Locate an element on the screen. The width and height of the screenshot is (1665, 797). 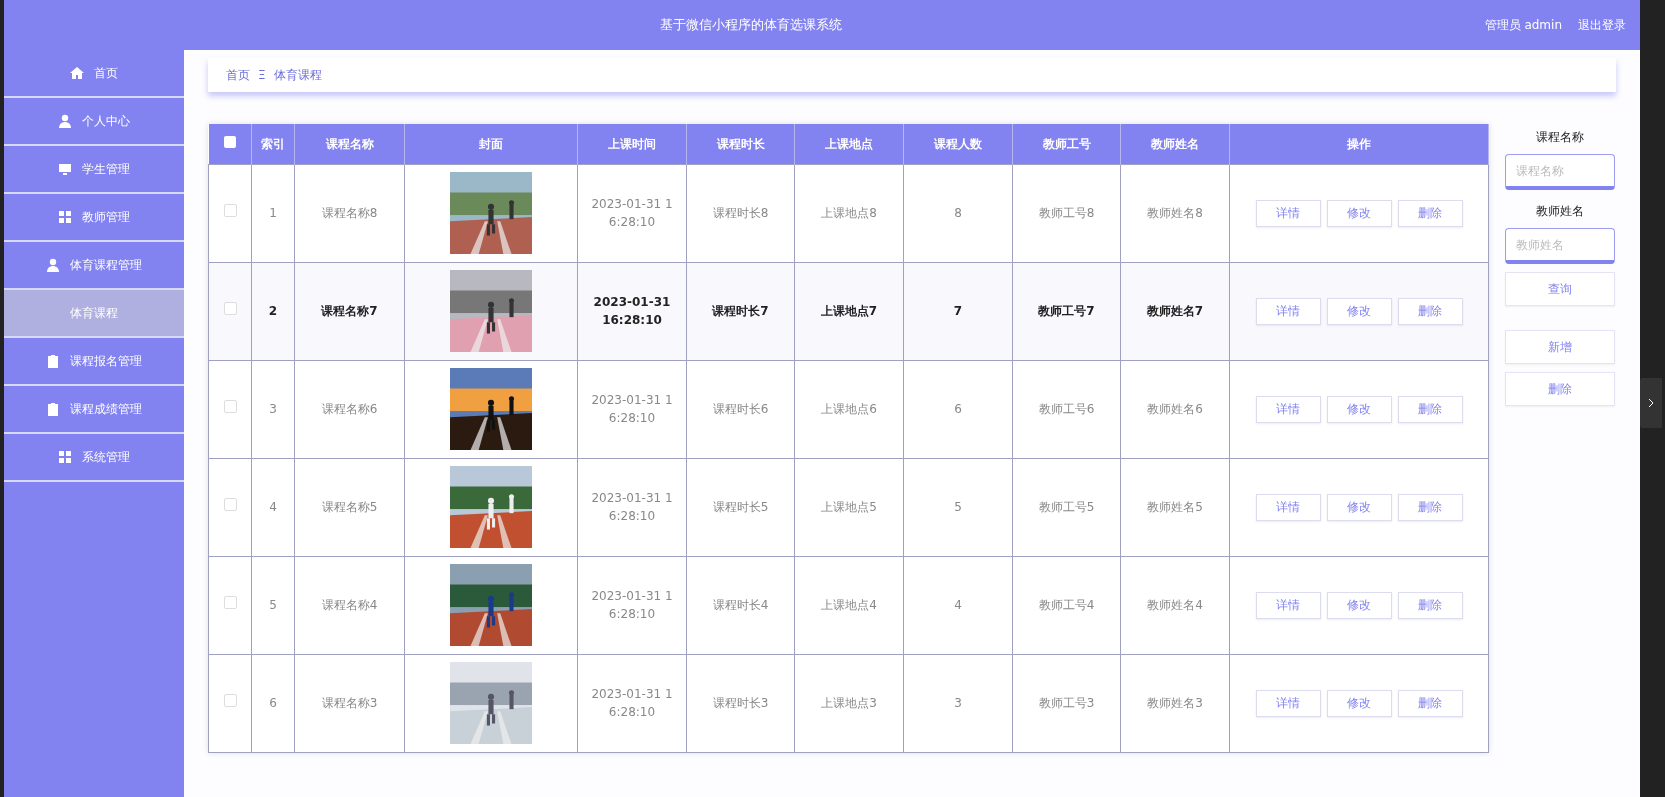
table-cell: 教师工号8 is located at coordinates (1066, 213).